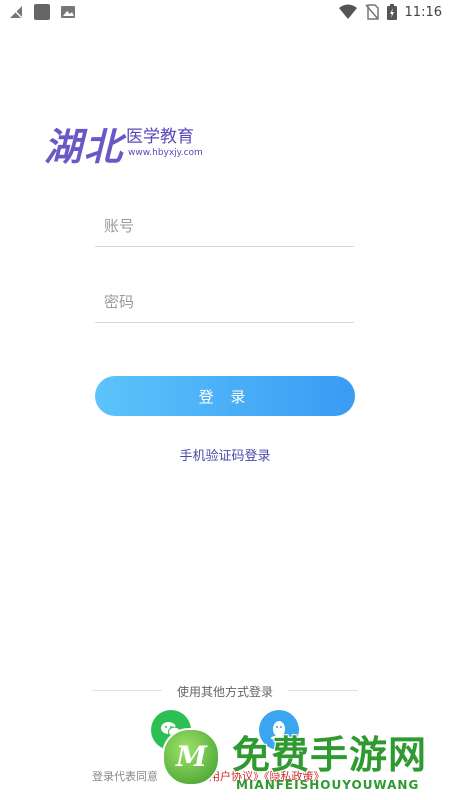 The width and height of the screenshot is (450, 800). Describe the element at coordinates (323, 690) in the screenshot. I see `divider-right` at that location.